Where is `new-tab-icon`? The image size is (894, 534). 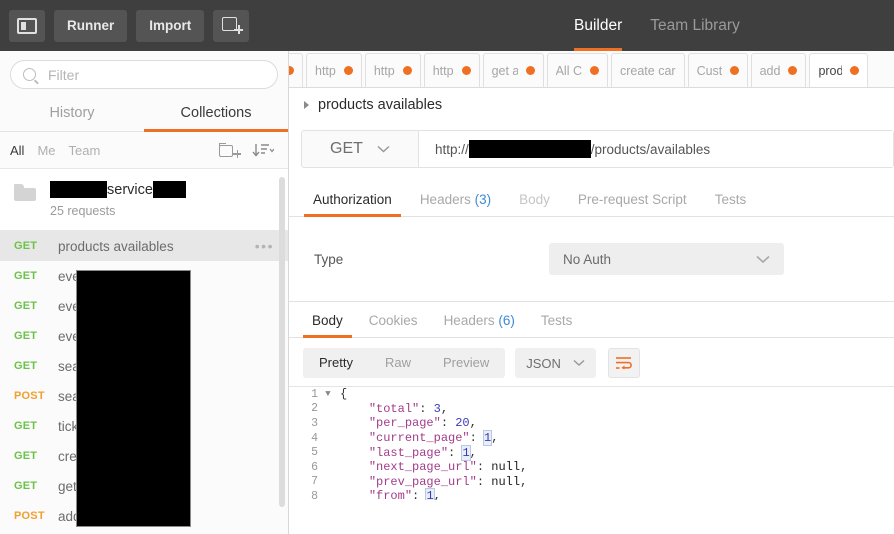
new-tab-icon is located at coordinates (232, 25).